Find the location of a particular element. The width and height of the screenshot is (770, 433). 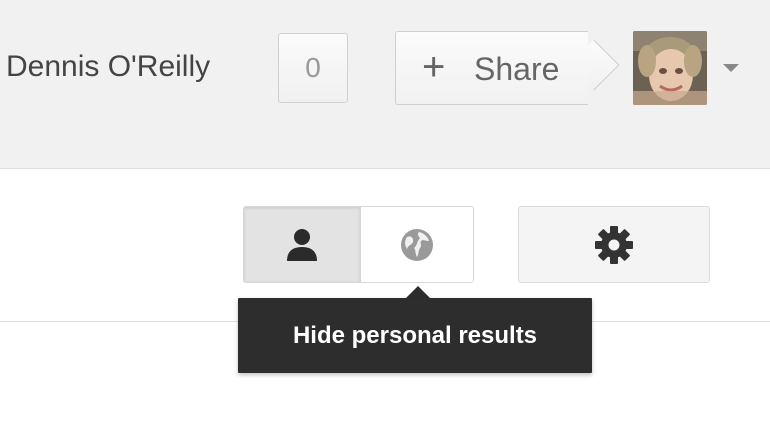

caret-down-icon is located at coordinates (731, 68).